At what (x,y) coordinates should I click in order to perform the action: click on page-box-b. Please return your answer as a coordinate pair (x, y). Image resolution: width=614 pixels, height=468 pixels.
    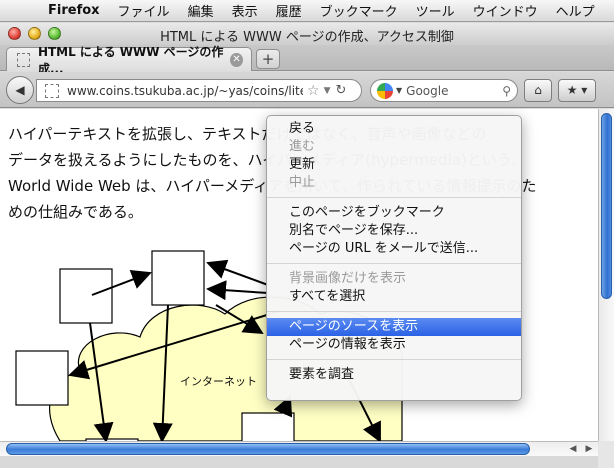
    Looking at the image, I should click on (178, 278).